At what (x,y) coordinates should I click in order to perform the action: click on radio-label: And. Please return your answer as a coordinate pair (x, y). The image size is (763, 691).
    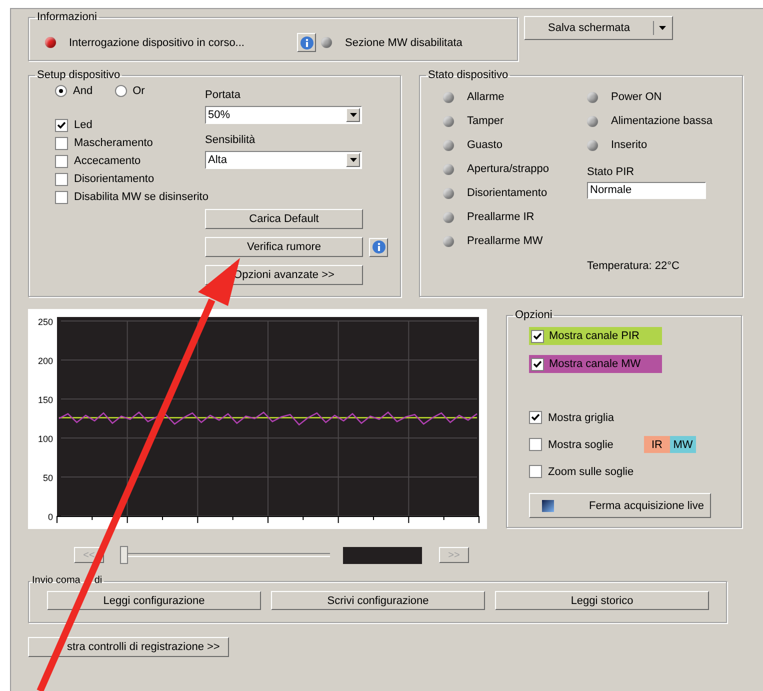
    Looking at the image, I should click on (83, 91).